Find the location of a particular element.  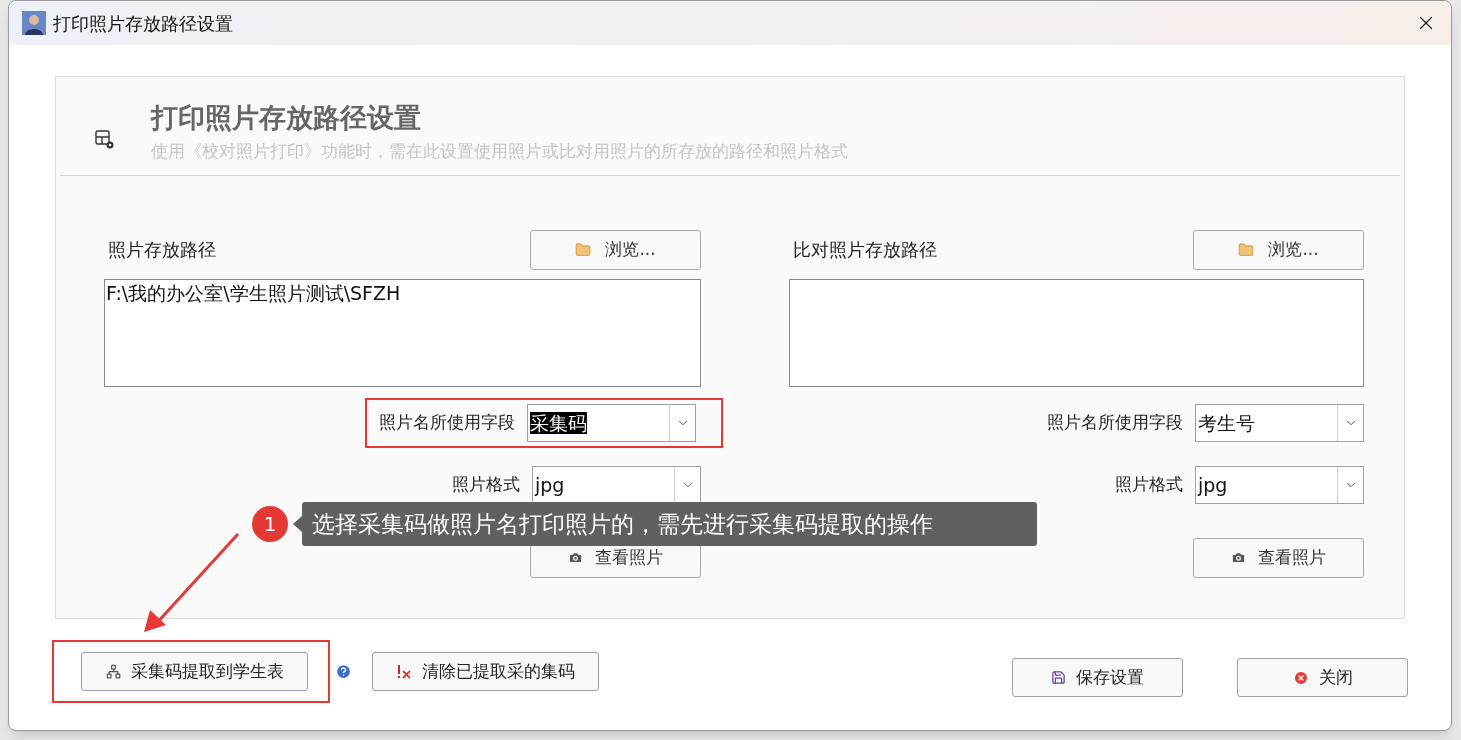

save-button: 保存设置 is located at coordinates (1097, 677).